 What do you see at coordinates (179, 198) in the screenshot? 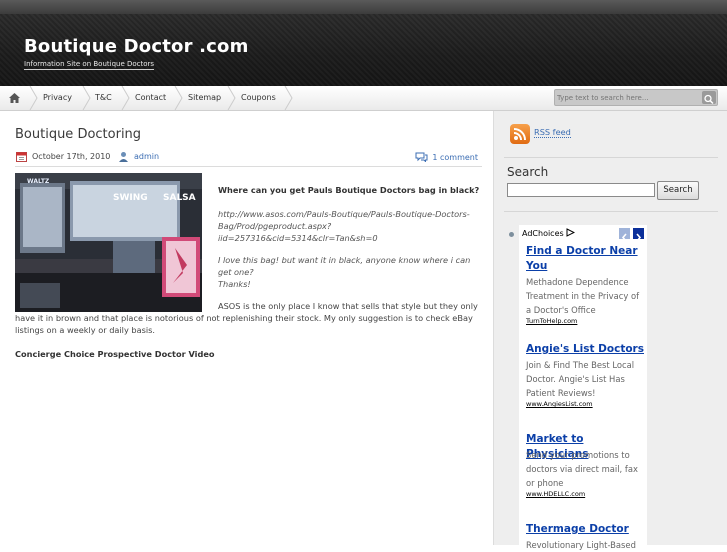
I see `sign-salsa: SALSA` at bounding box center [179, 198].